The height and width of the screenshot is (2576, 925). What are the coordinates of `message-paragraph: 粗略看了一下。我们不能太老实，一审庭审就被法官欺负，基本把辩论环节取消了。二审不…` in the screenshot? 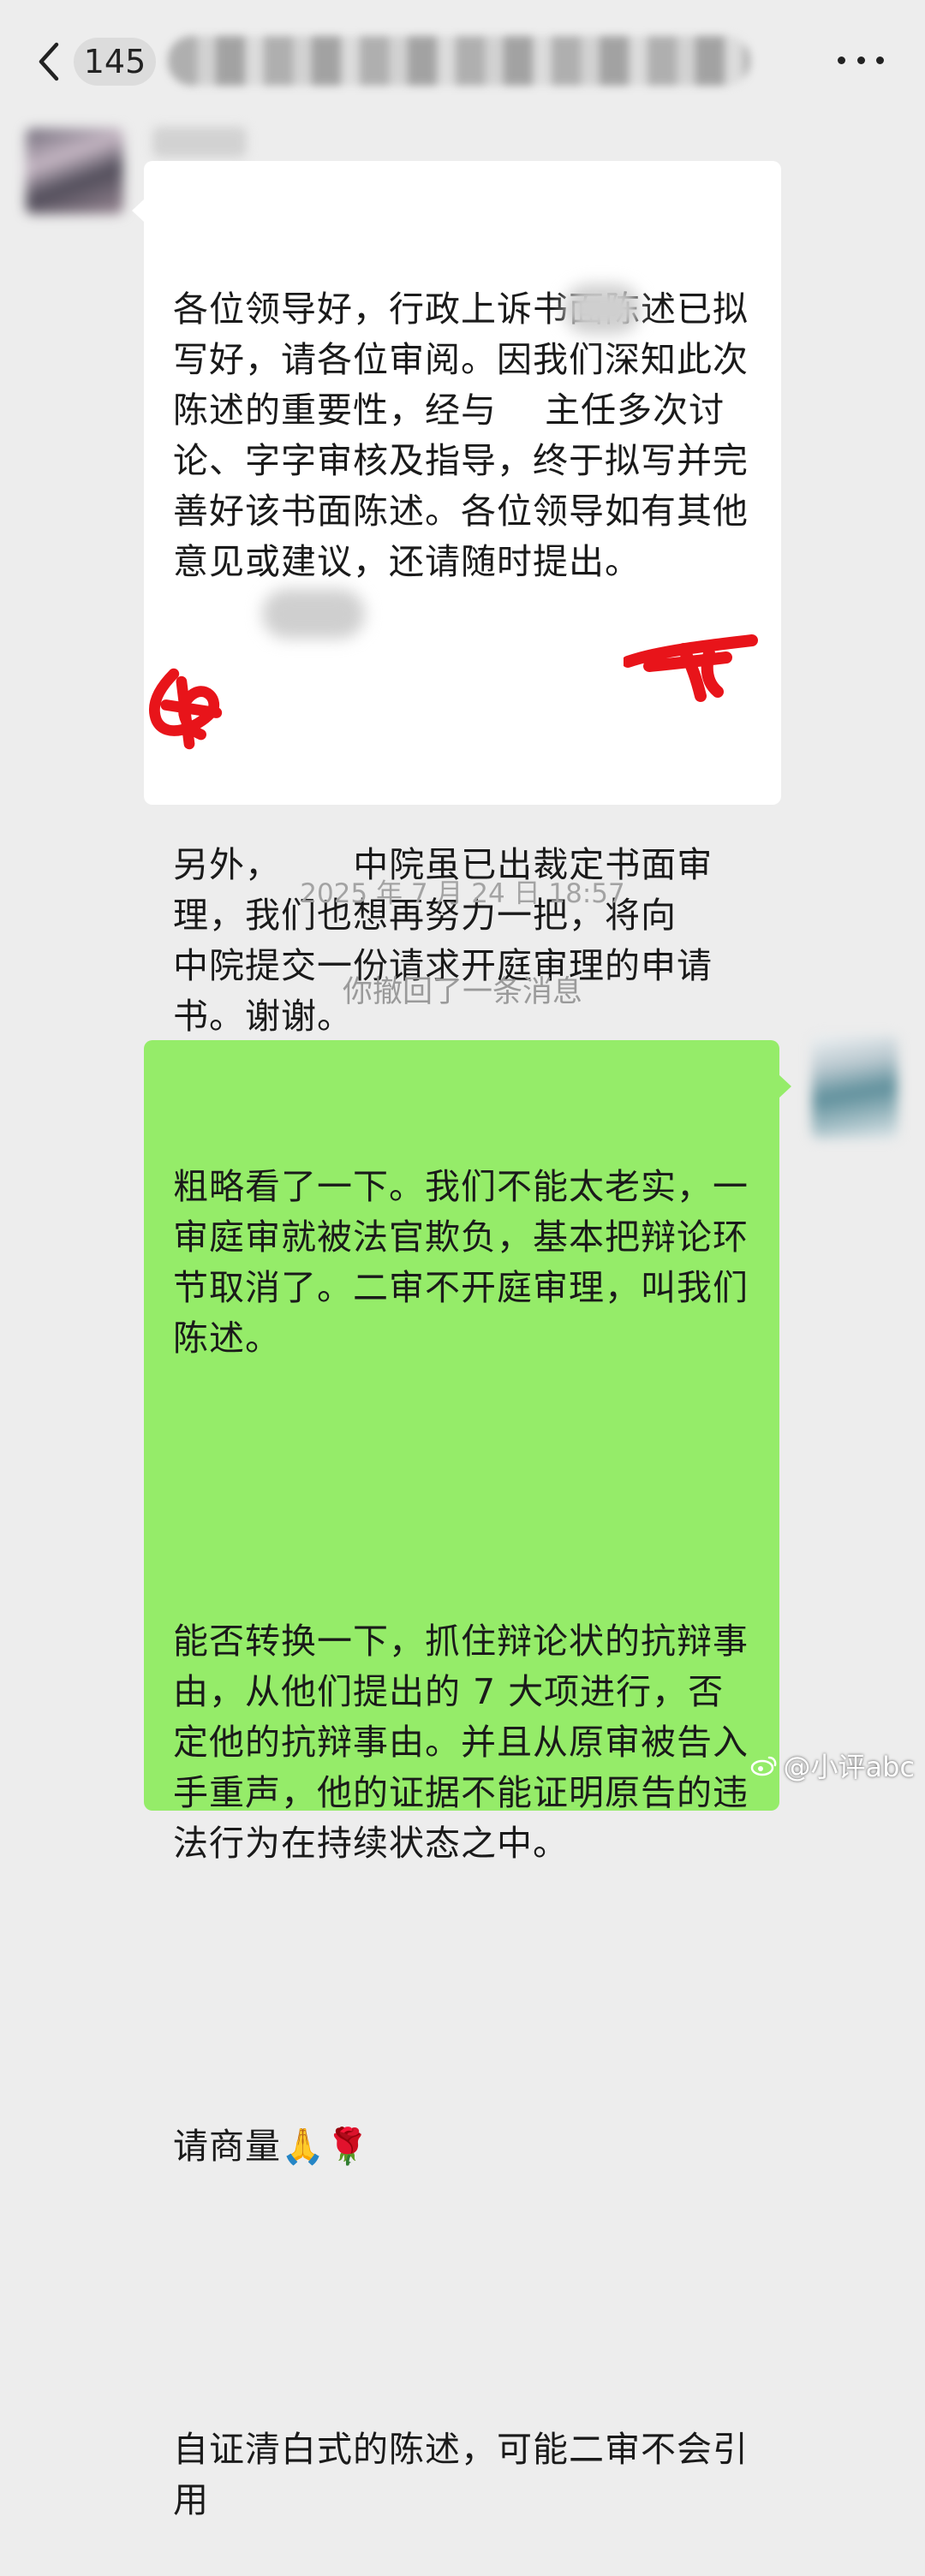 It's located at (461, 1262).